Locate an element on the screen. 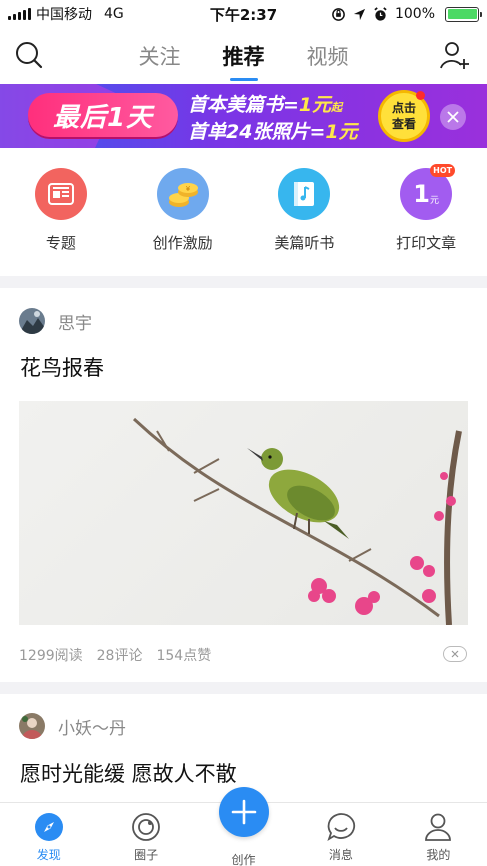 Image resolution: width=487 pixels, height=866 pixels. top-navigation: 关注 推荐 视频 is located at coordinates (243, 56).